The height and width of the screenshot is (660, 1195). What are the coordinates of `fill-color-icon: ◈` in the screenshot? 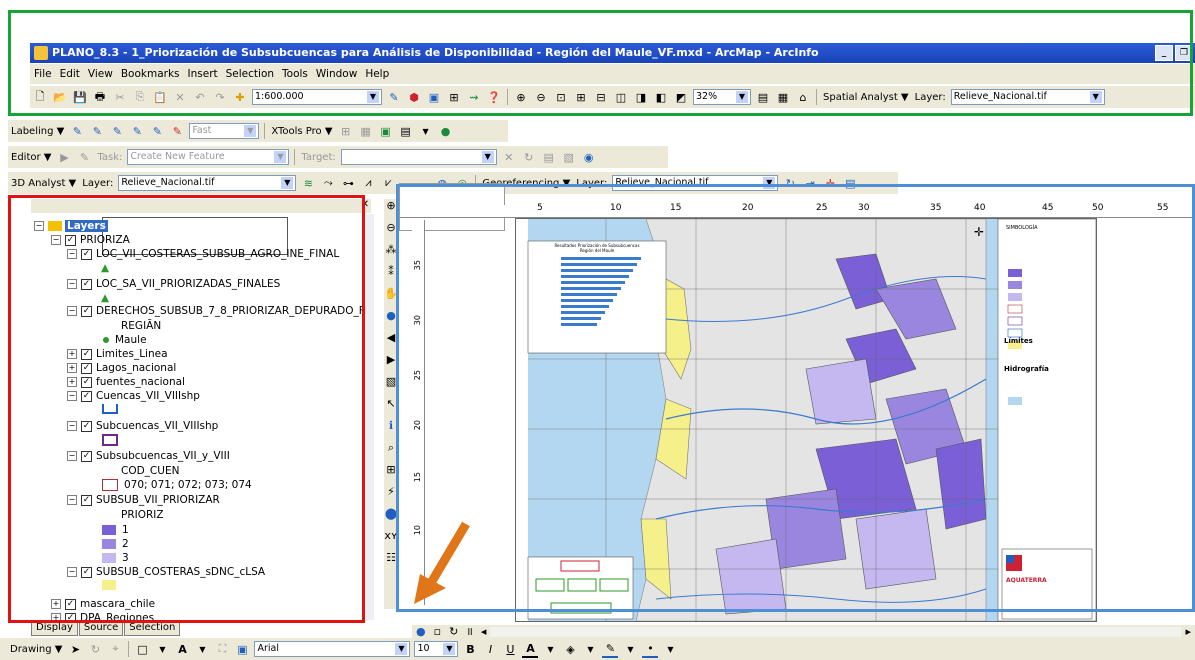 It's located at (570, 649).